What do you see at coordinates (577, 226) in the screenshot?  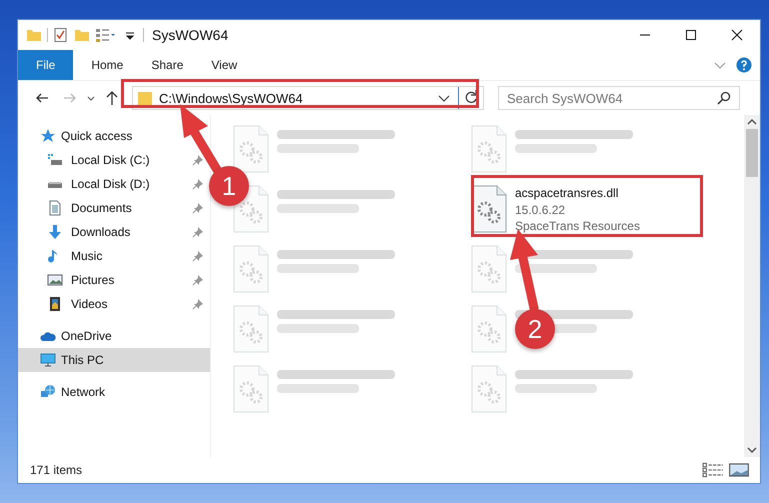 I see `file-detail: SpaceTrans Resources` at bounding box center [577, 226].